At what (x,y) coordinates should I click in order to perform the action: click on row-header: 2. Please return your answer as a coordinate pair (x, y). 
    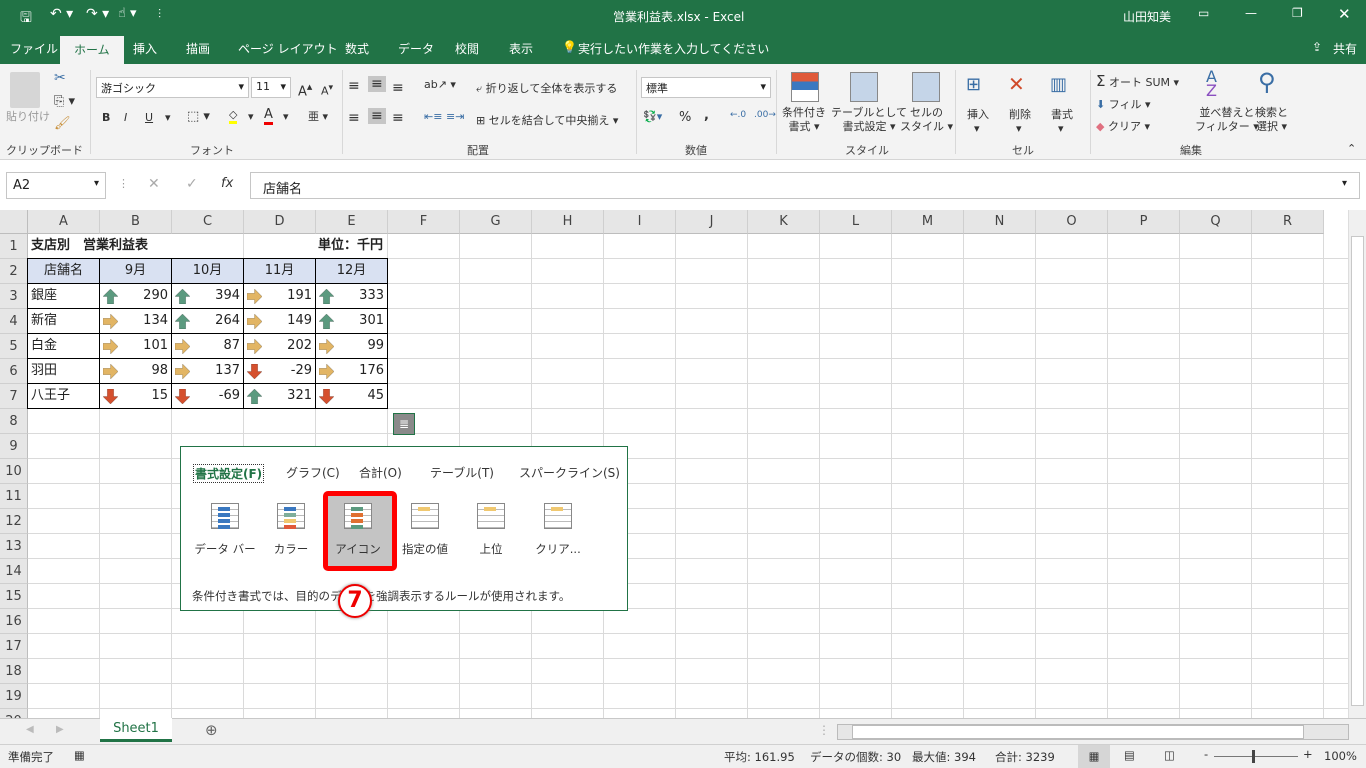
    Looking at the image, I should click on (14, 271).